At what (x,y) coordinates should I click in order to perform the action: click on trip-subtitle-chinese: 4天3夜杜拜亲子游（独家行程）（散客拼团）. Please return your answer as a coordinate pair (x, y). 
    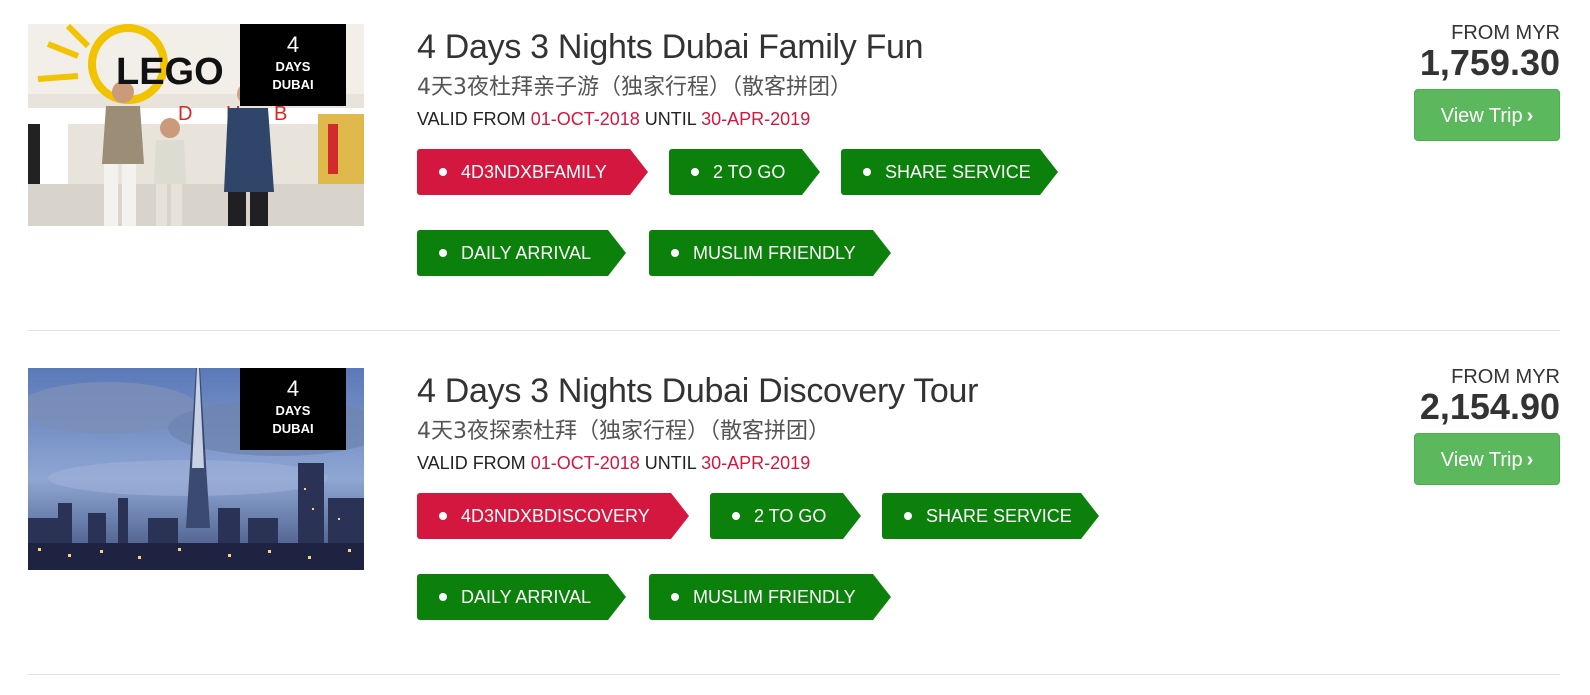
    Looking at the image, I should click on (634, 87).